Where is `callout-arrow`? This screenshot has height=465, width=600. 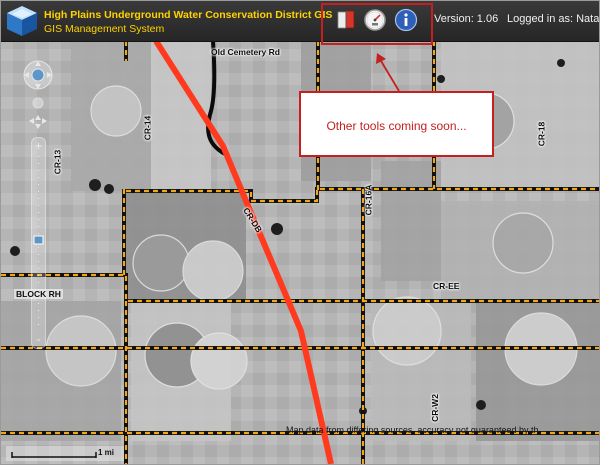
callout-arrow is located at coordinates (388, 72).